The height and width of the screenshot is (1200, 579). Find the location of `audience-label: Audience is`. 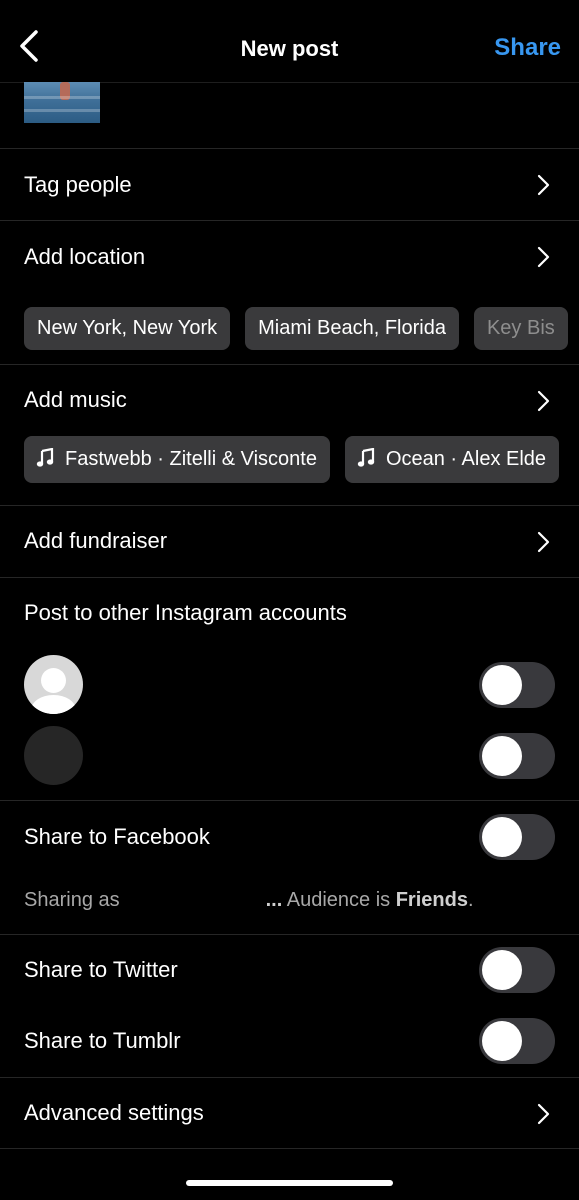

audience-label: Audience is is located at coordinates (338, 900).